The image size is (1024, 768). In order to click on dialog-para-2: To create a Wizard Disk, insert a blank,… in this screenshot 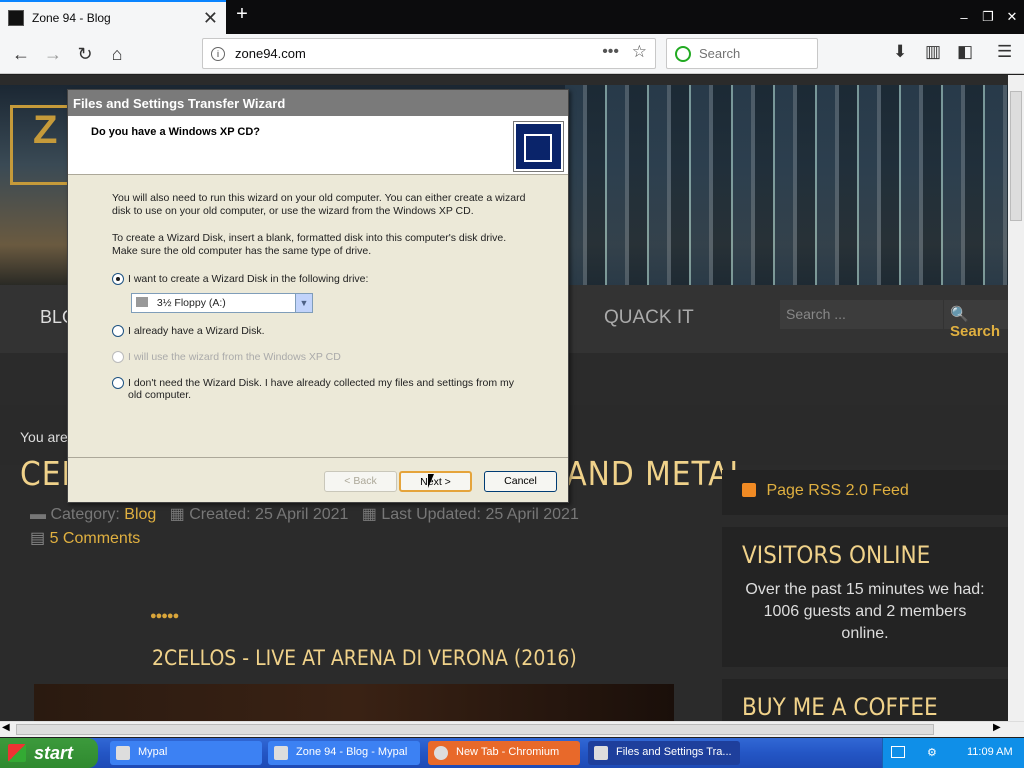, I will do `click(309, 244)`.